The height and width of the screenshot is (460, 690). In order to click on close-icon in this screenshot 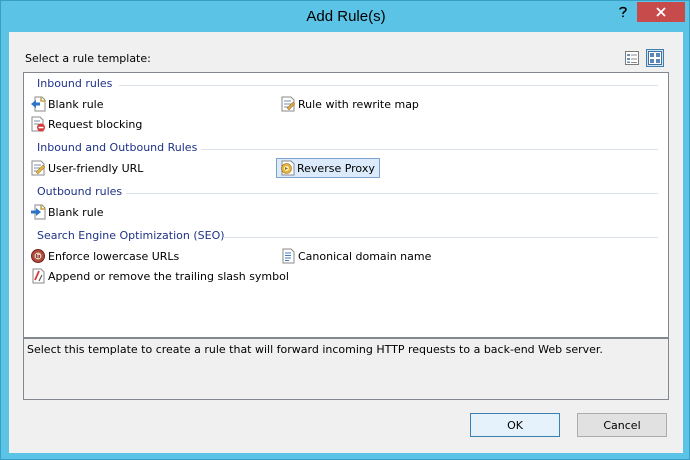, I will do `click(661, 12)`.